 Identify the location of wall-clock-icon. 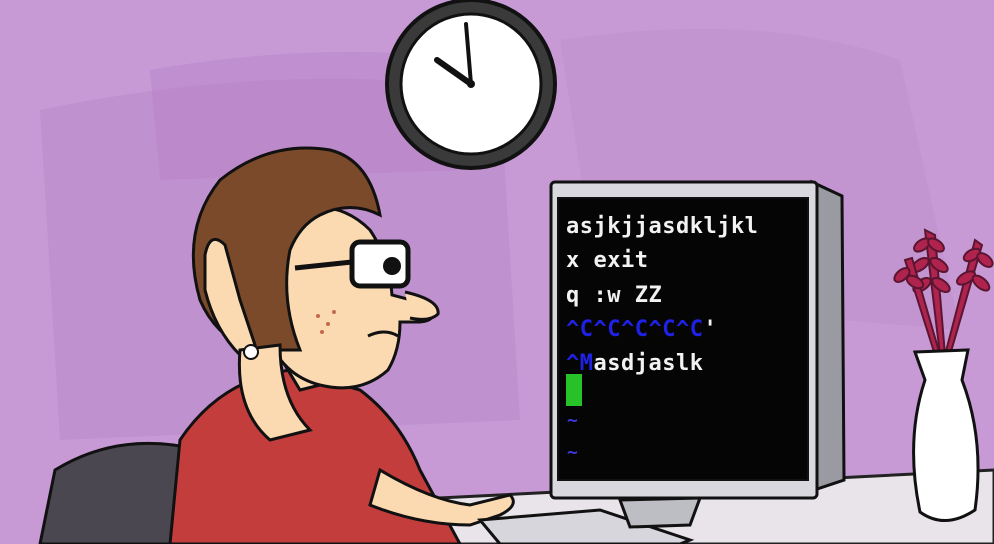
(471, 85).